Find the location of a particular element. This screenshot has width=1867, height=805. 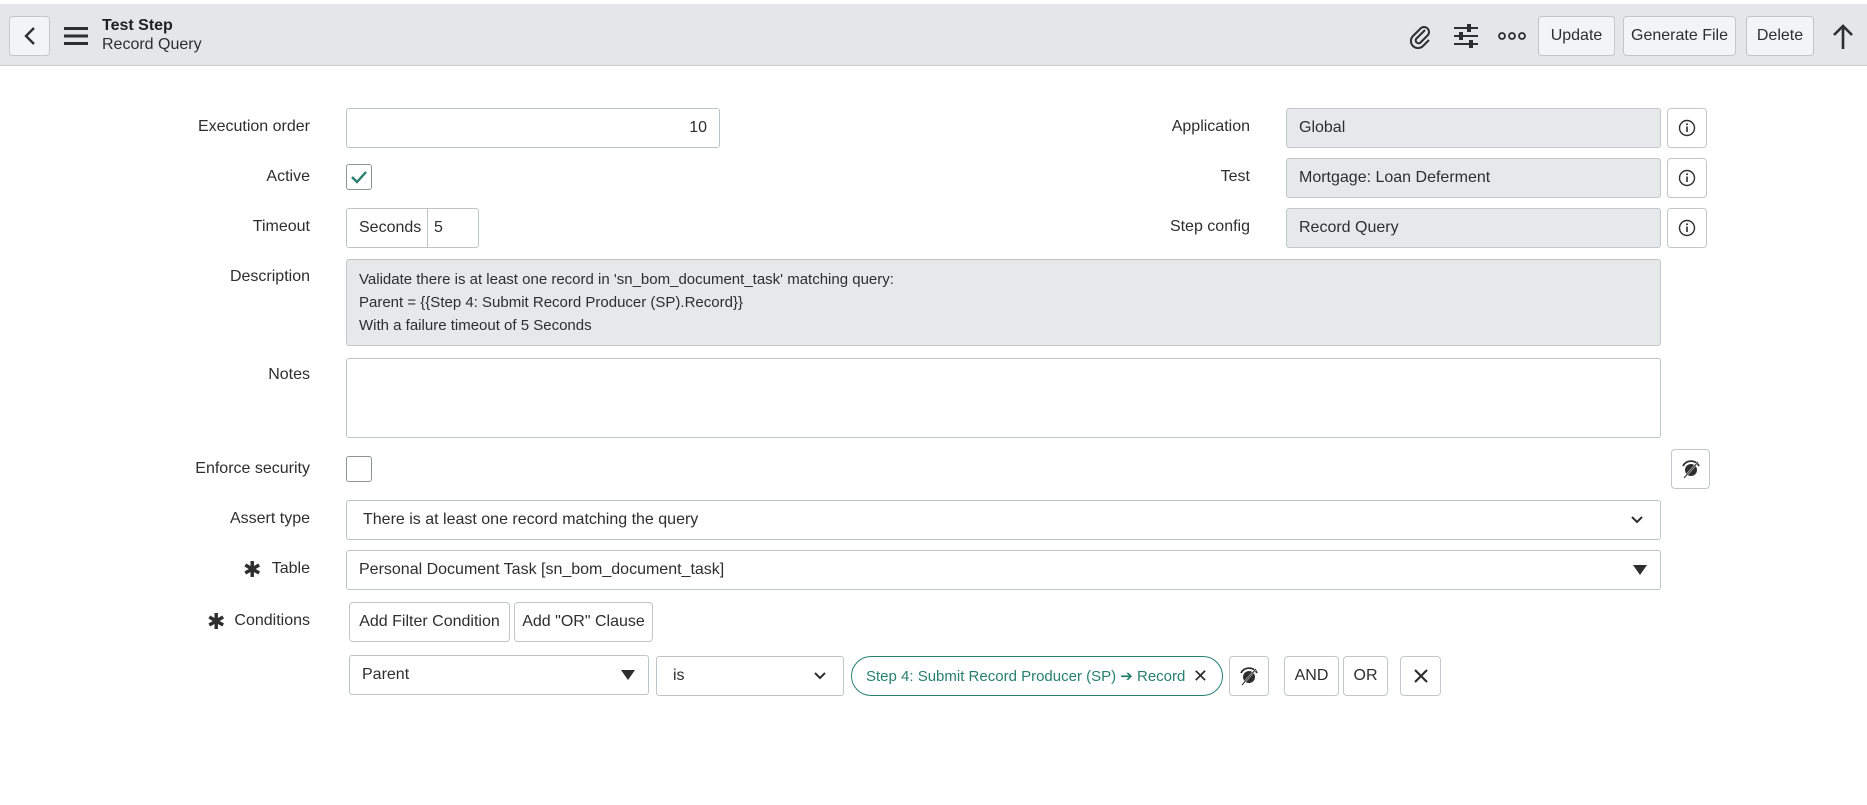

paperclip-icon is located at coordinates (1420, 36).